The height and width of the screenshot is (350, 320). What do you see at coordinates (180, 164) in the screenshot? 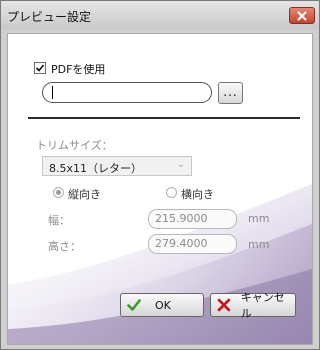
I see `chevron-down-icon: ⌄` at bounding box center [180, 164].